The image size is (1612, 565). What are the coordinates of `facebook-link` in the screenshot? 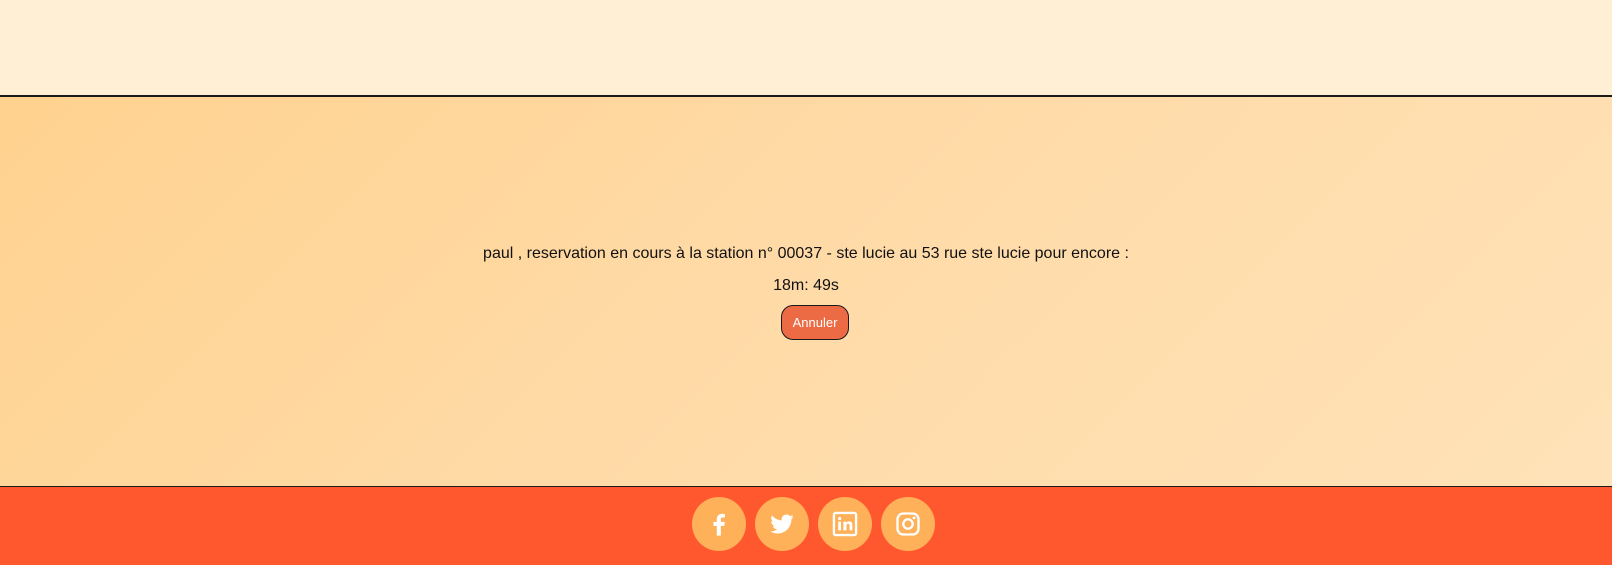 It's located at (719, 524).